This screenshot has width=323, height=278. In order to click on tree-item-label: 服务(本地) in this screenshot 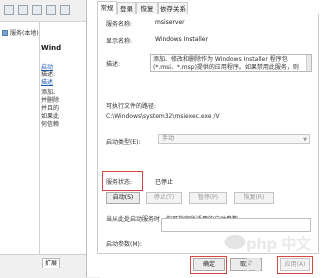, I will do `click(24, 33)`.